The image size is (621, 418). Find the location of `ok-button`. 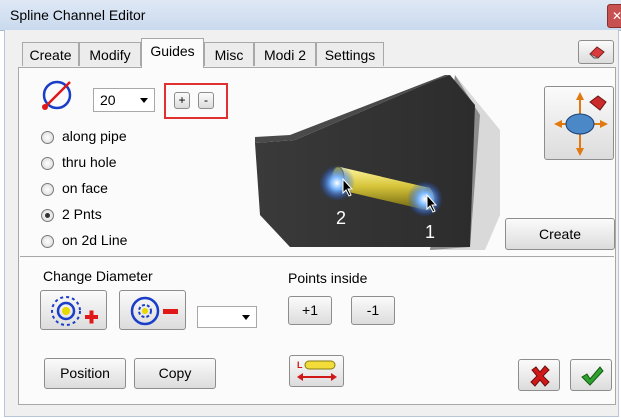

ok-button is located at coordinates (591, 375).